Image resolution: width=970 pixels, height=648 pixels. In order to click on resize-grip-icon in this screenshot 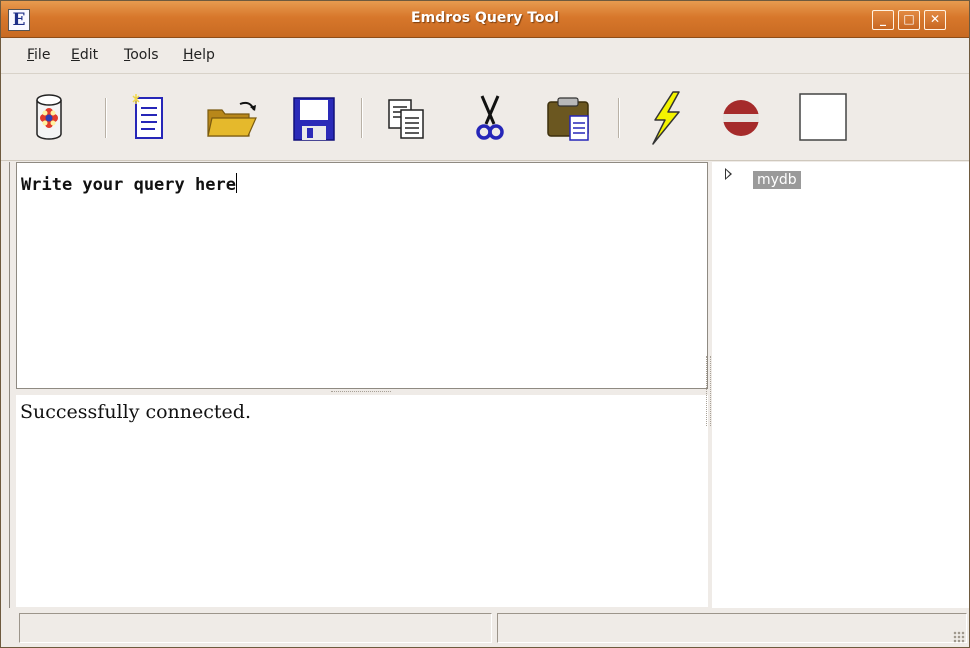, I will do `click(959, 637)`.